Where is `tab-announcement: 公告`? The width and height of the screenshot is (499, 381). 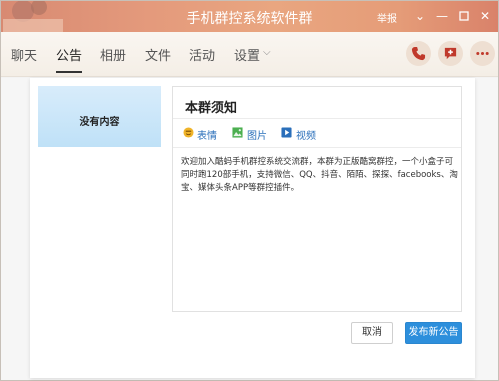
tab-announcement: 公告 is located at coordinates (69, 54).